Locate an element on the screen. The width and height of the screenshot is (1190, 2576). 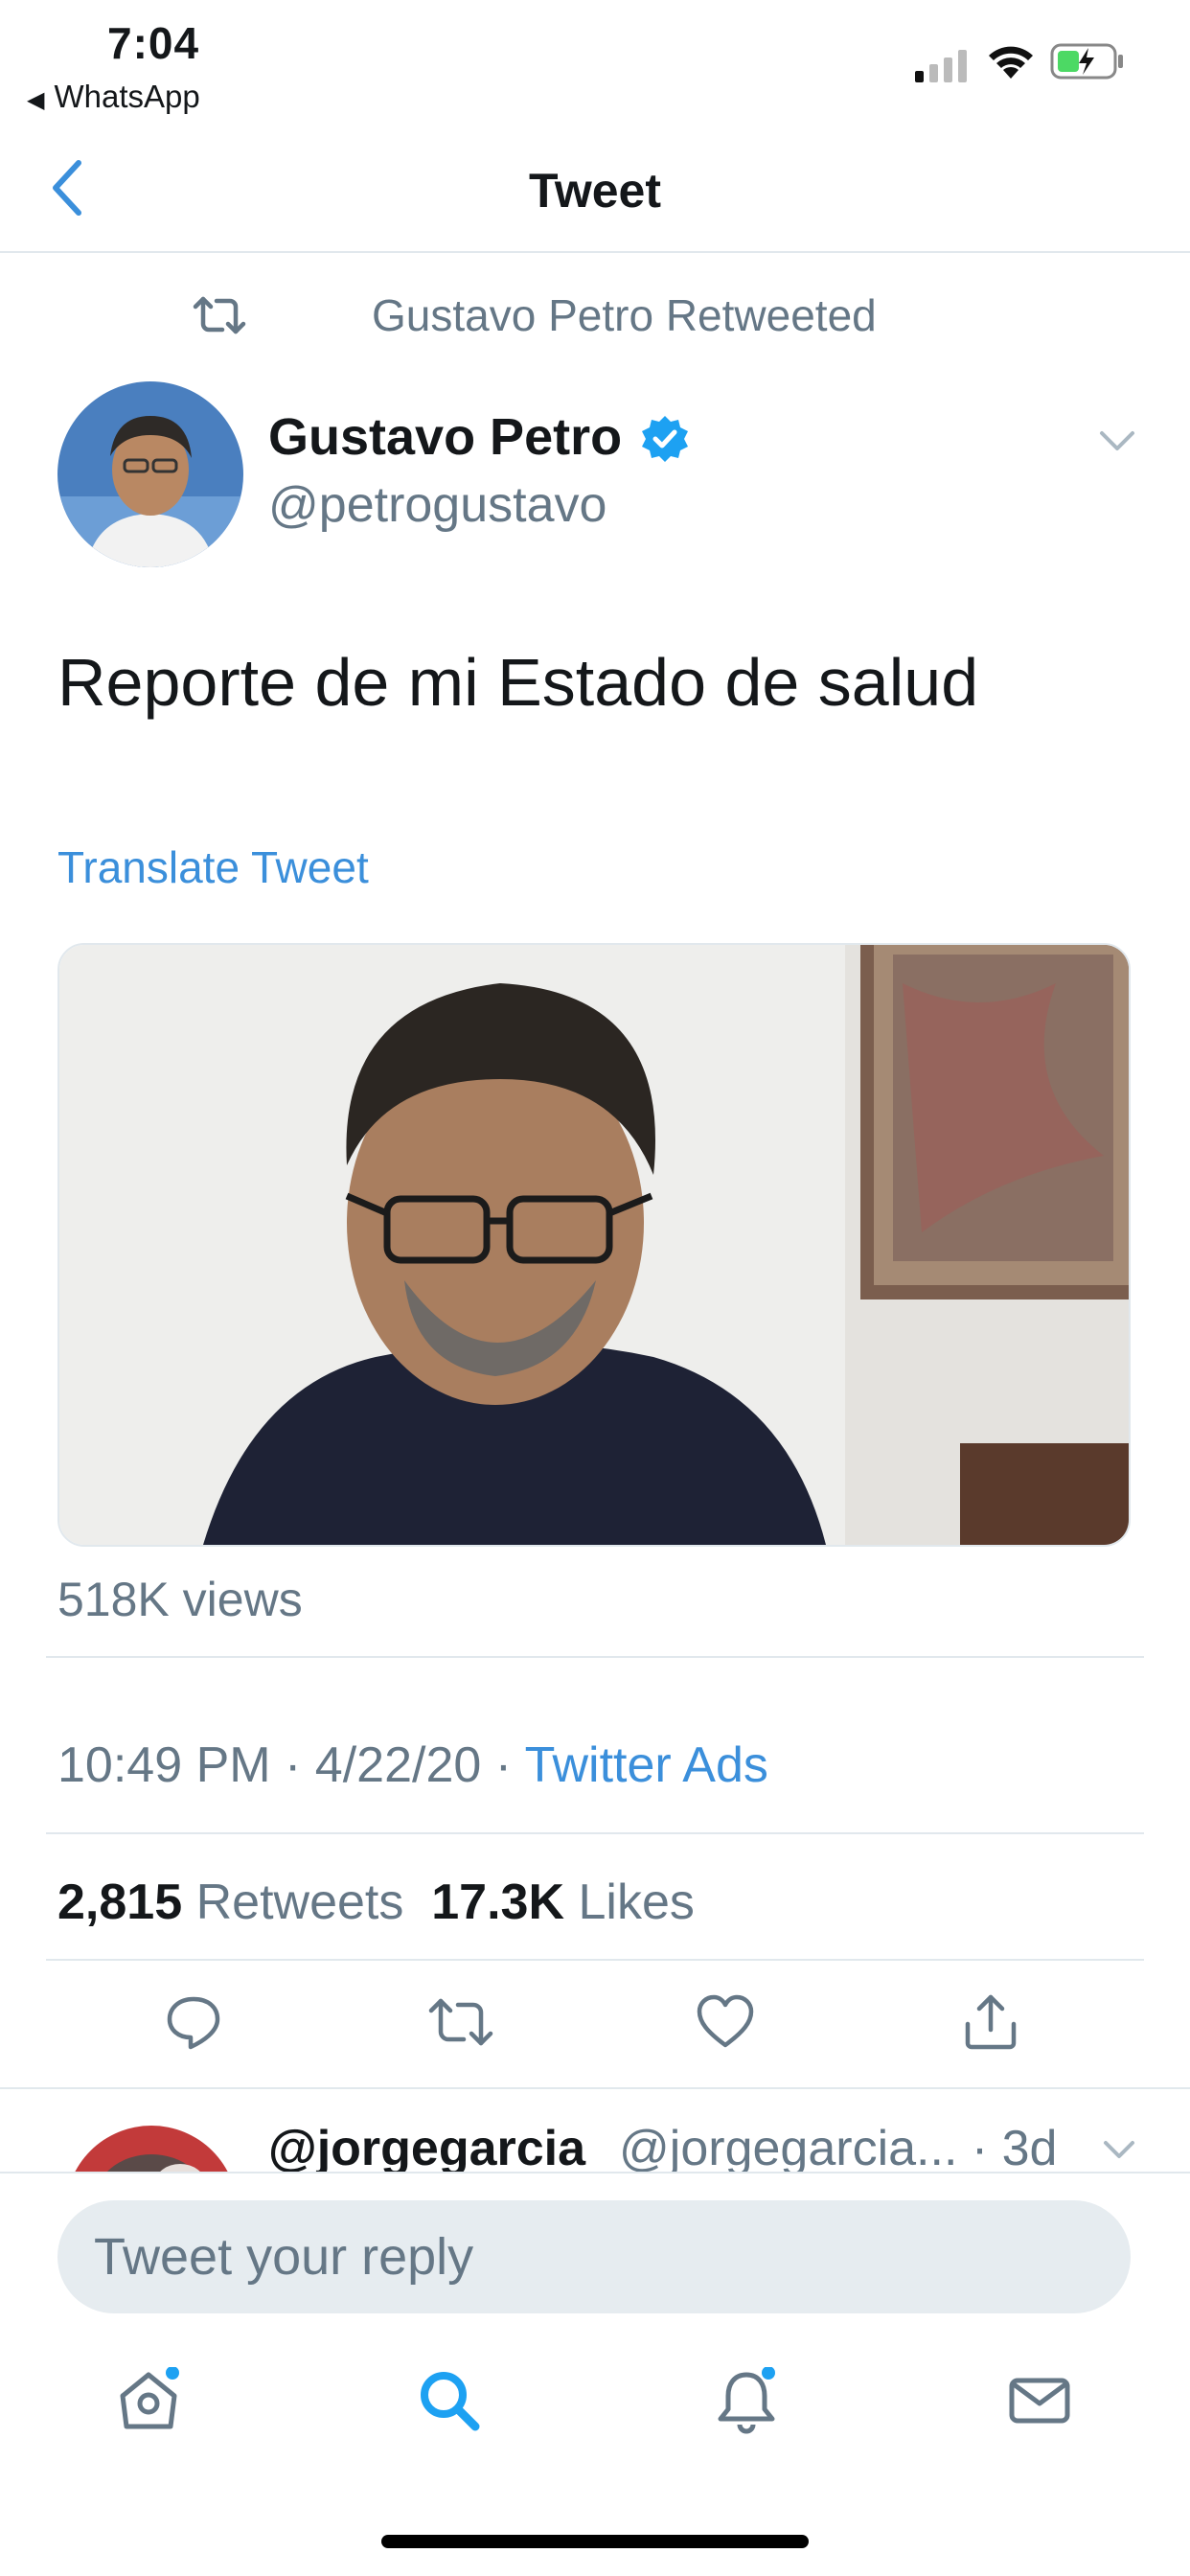
wifi-icon is located at coordinates (1011, 63).